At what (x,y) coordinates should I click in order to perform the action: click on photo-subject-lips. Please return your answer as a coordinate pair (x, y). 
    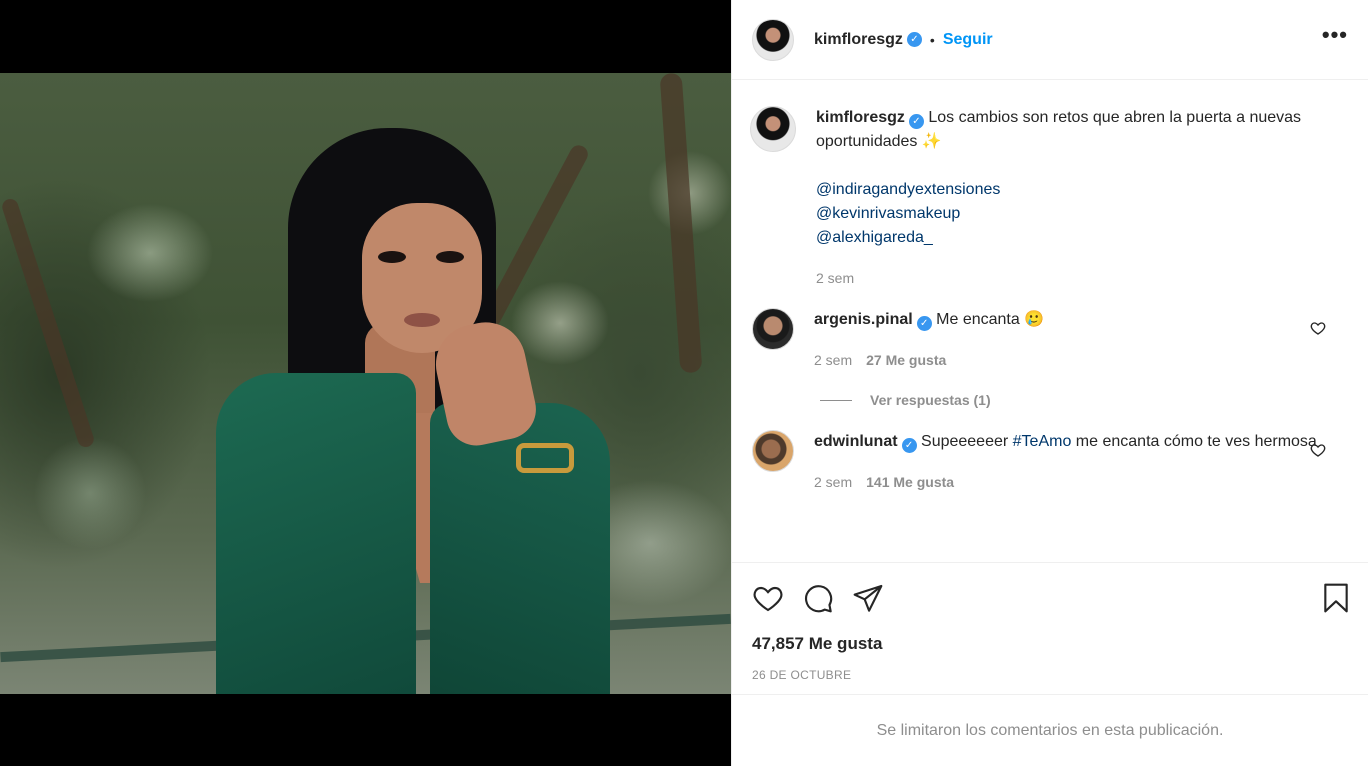
    Looking at the image, I should click on (422, 320).